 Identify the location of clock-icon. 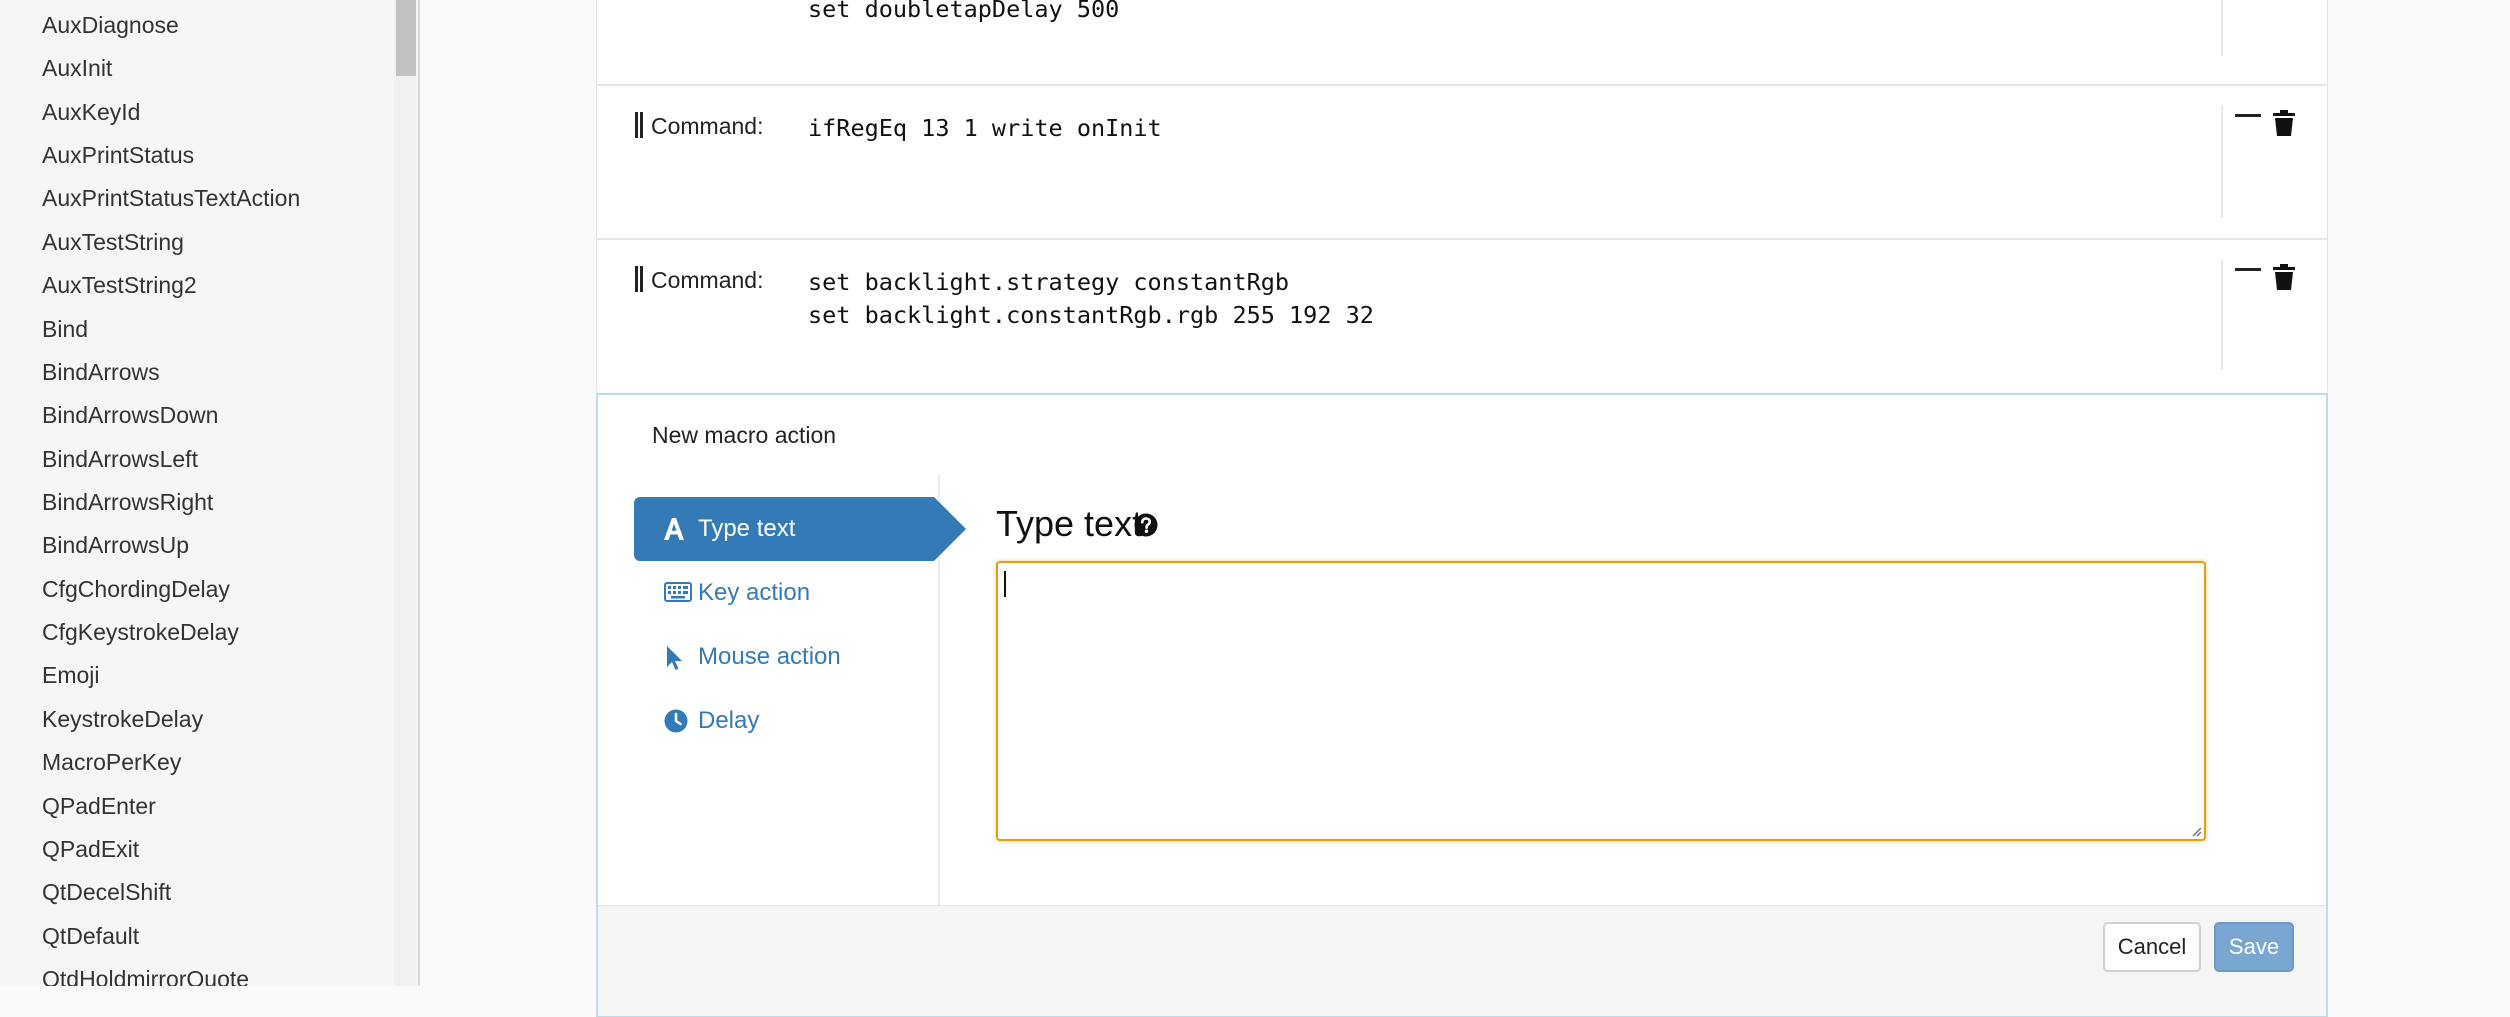
(676, 721).